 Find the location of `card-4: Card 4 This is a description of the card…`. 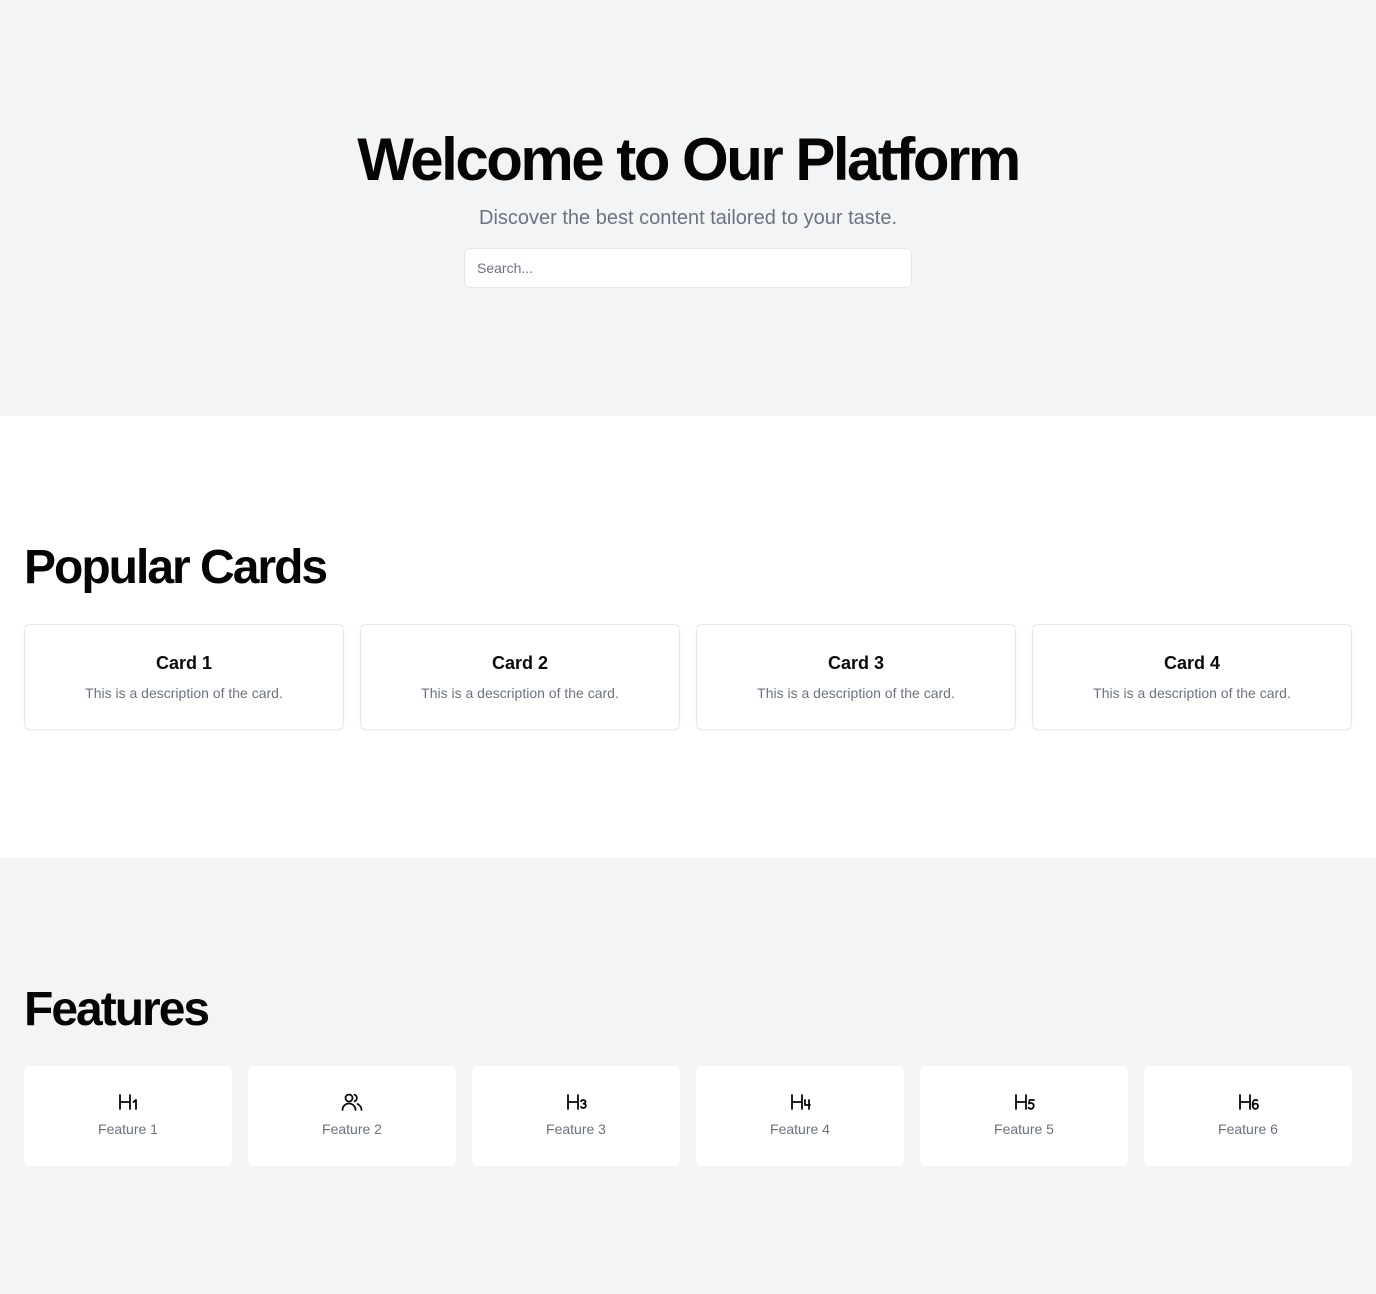

card-4: Card 4 This is a description of the card… is located at coordinates (1192, 677).